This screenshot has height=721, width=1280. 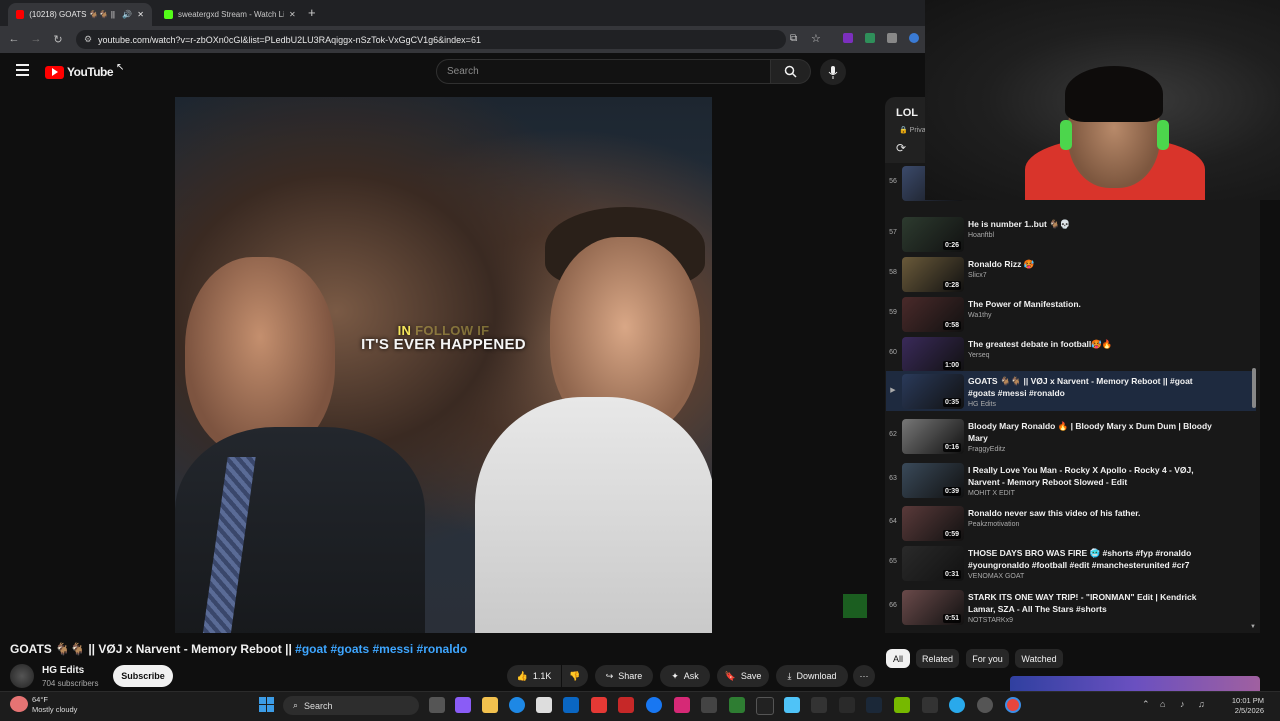 What do you see at coordinates (902, 705) in the screenshot?
I see `nvidia-icon` at bounding box center [902, 705].